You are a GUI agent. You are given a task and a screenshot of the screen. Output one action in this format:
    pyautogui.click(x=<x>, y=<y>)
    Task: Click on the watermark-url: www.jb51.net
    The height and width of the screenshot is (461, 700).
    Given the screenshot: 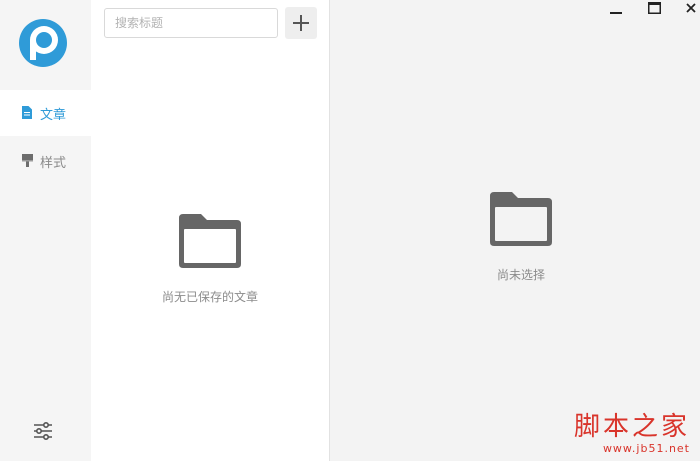 What is the action you would take?
    pyautogui.click(x=646, y=448)
    